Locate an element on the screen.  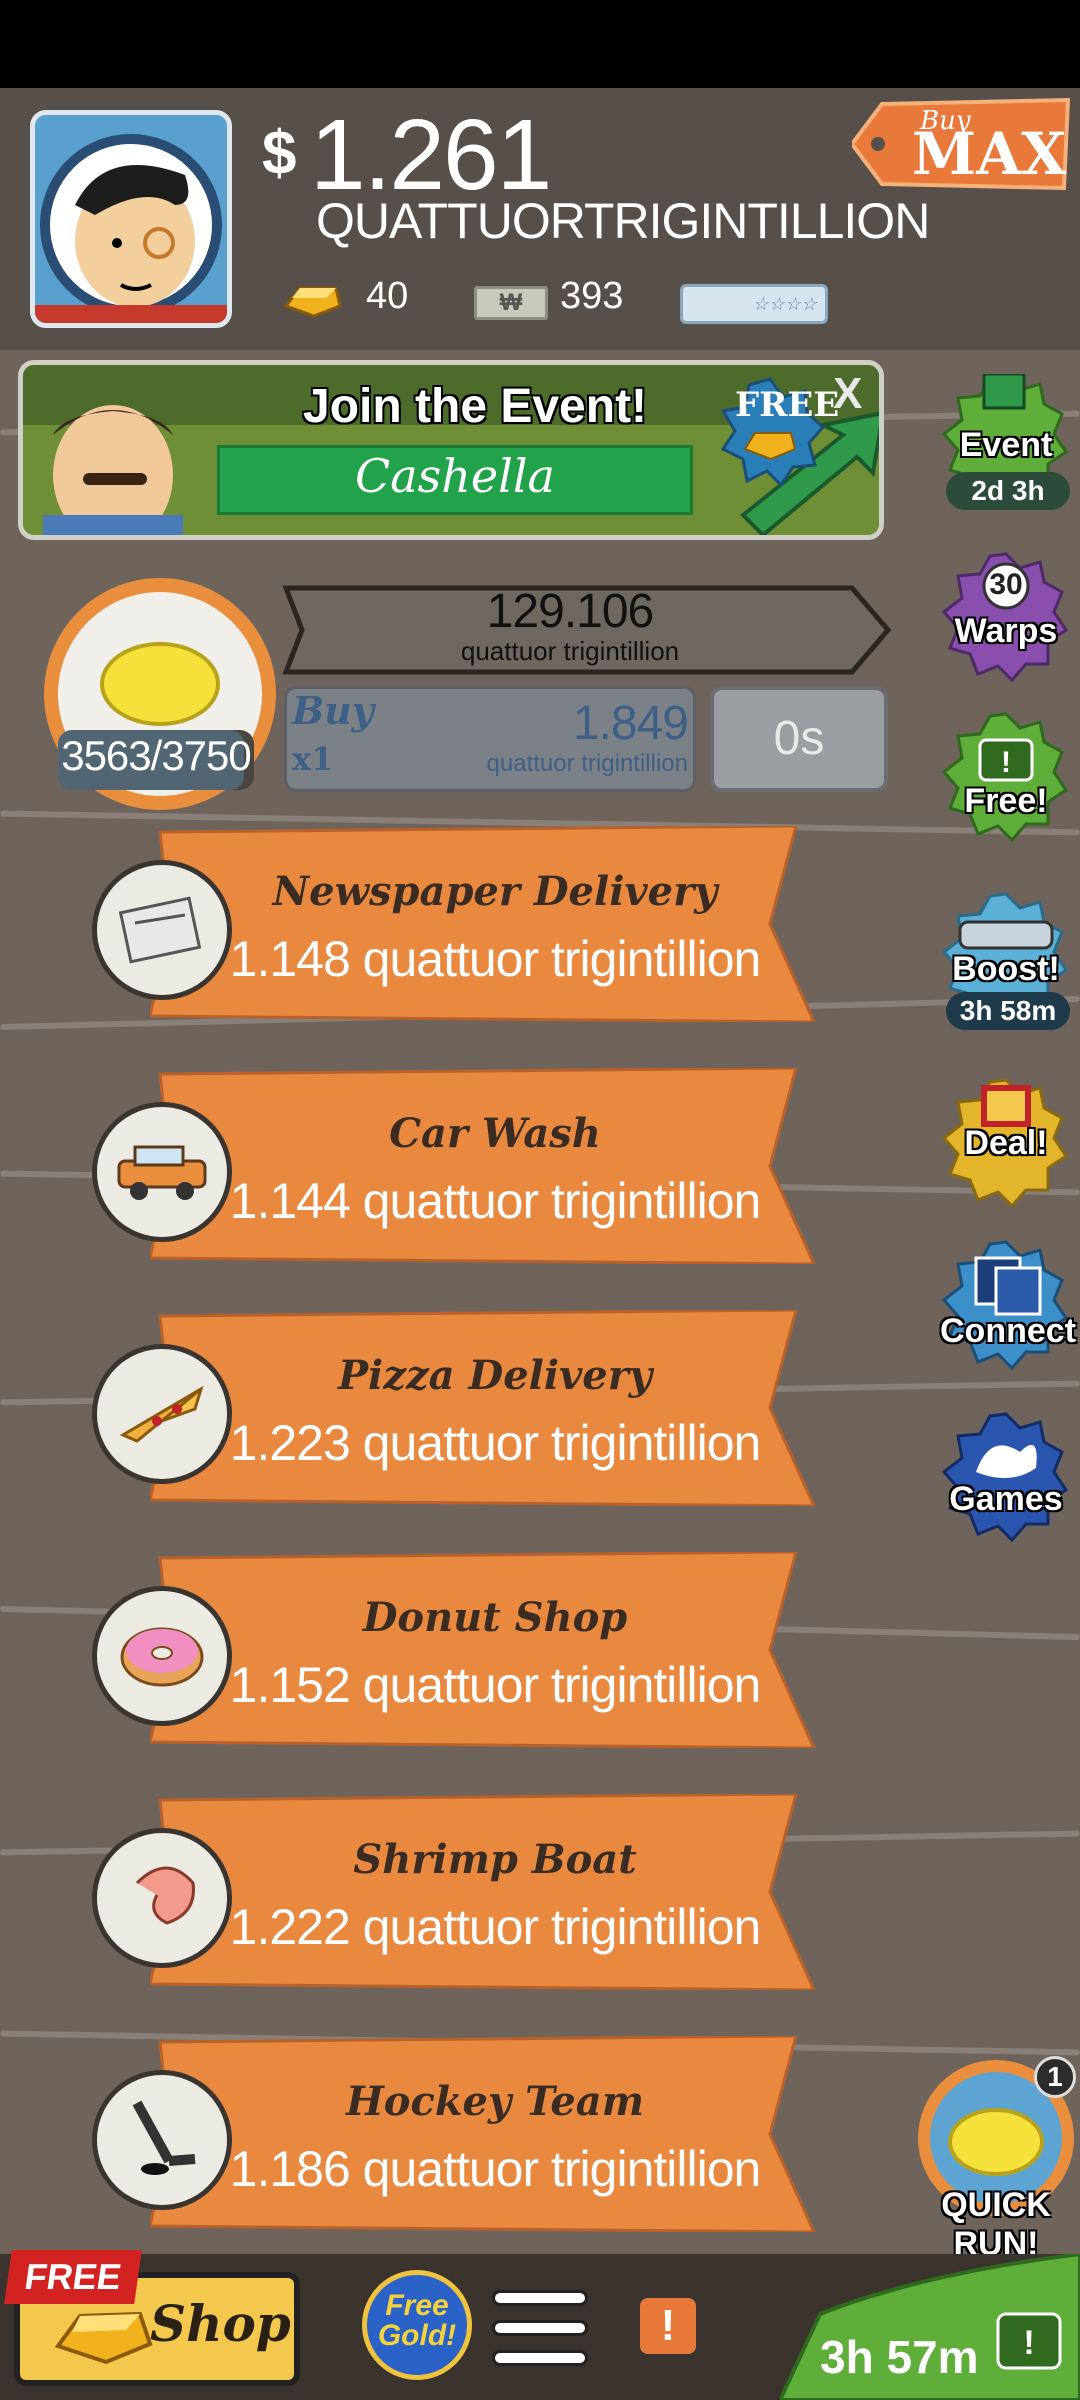
avatar is located at coordinates (131, 219).